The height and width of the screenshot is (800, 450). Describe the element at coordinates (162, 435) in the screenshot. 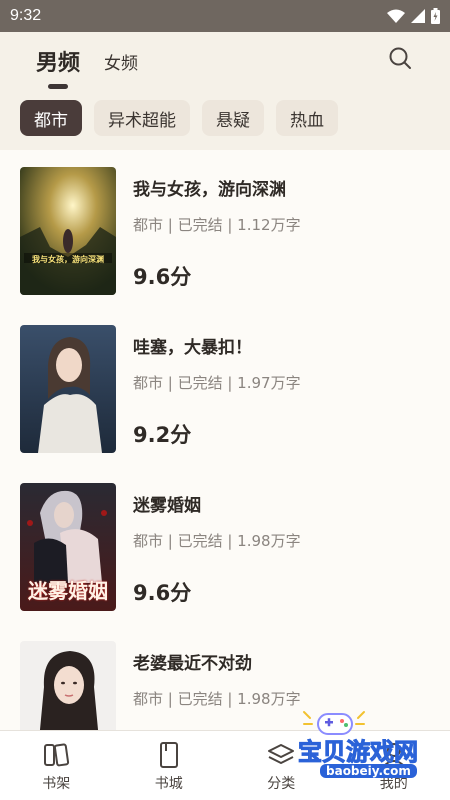

I see `book-score: 9.2分` at that location.